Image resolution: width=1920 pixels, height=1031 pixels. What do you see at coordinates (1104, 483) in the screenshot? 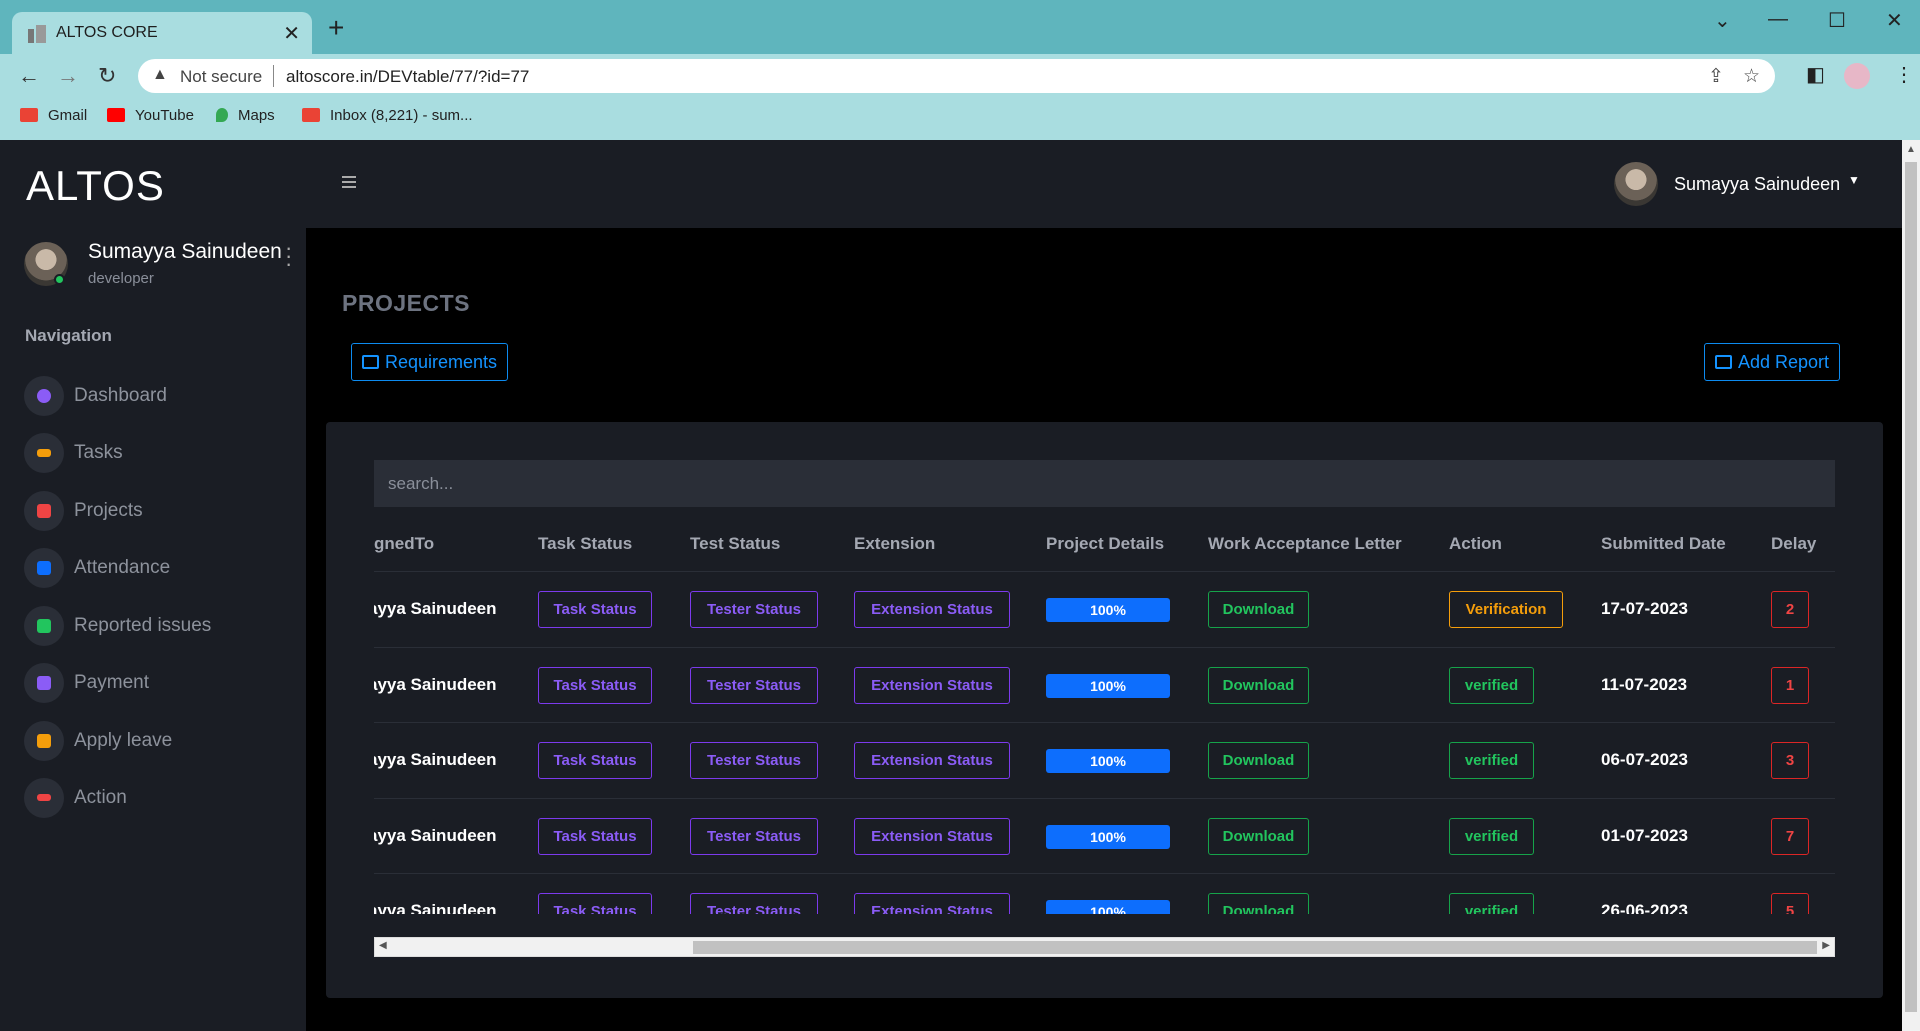
I see `search-input` at bounding box center [1104, 483].